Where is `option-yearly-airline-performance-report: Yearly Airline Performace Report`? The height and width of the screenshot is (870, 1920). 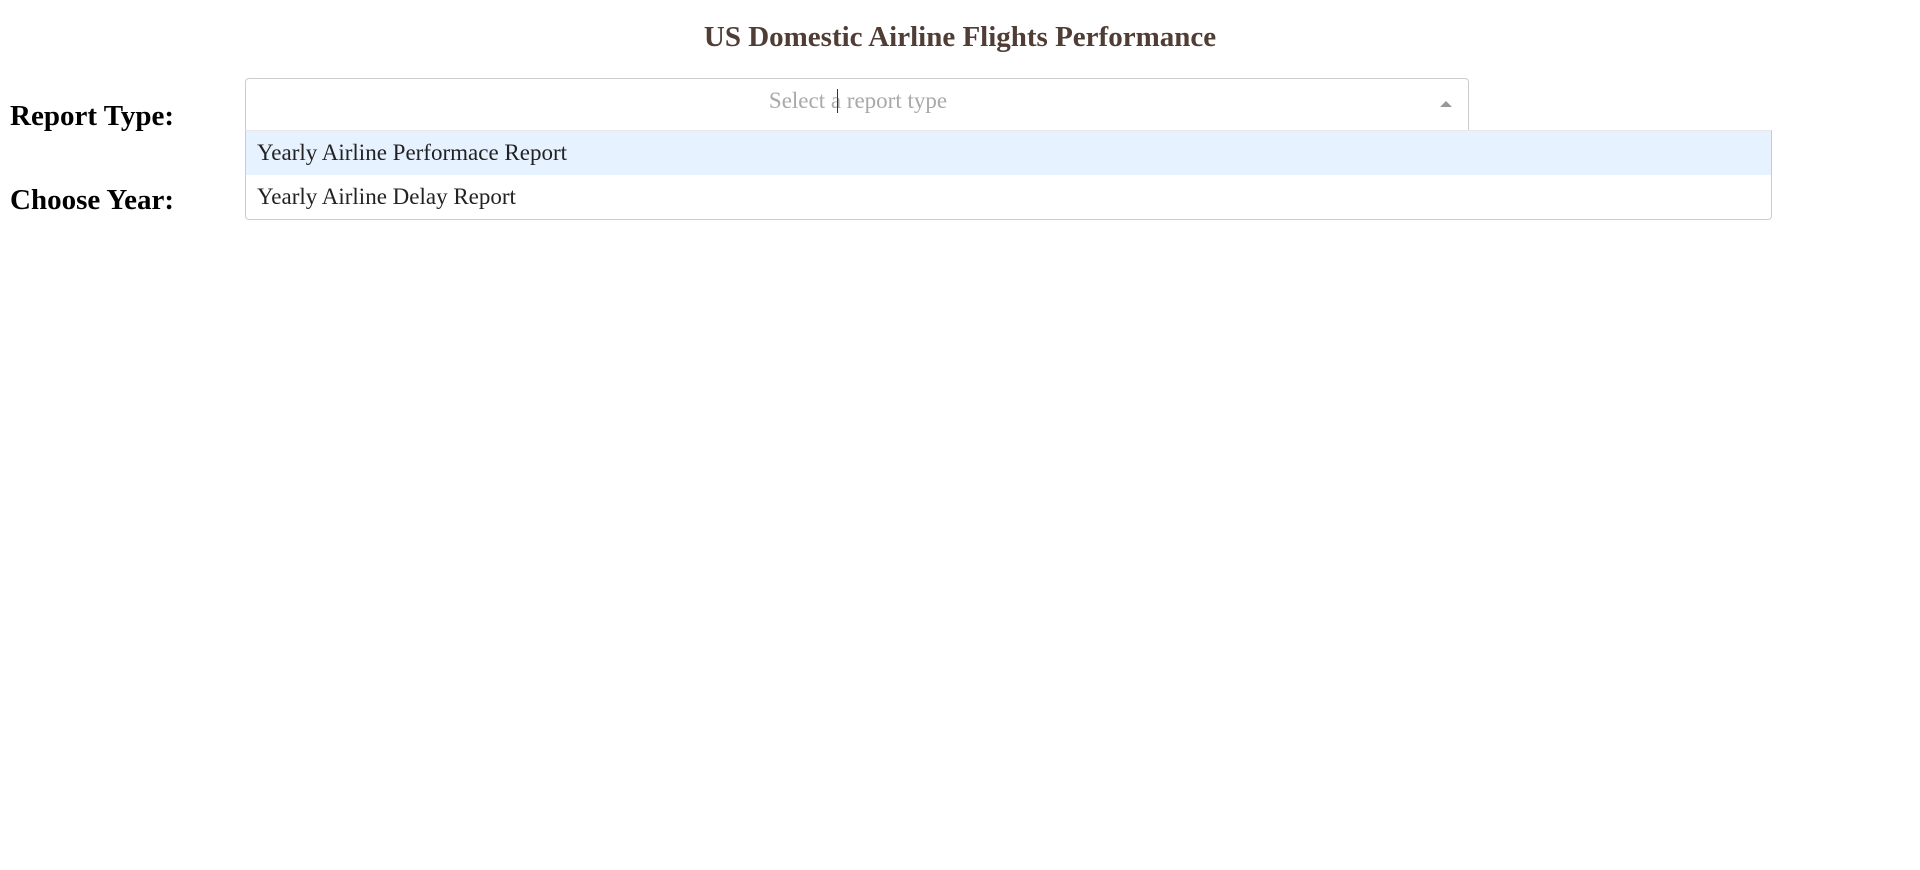 option-yearly-airline-performance-report: Yearly Airline Performace Report is located at coordinates (1008, 153).